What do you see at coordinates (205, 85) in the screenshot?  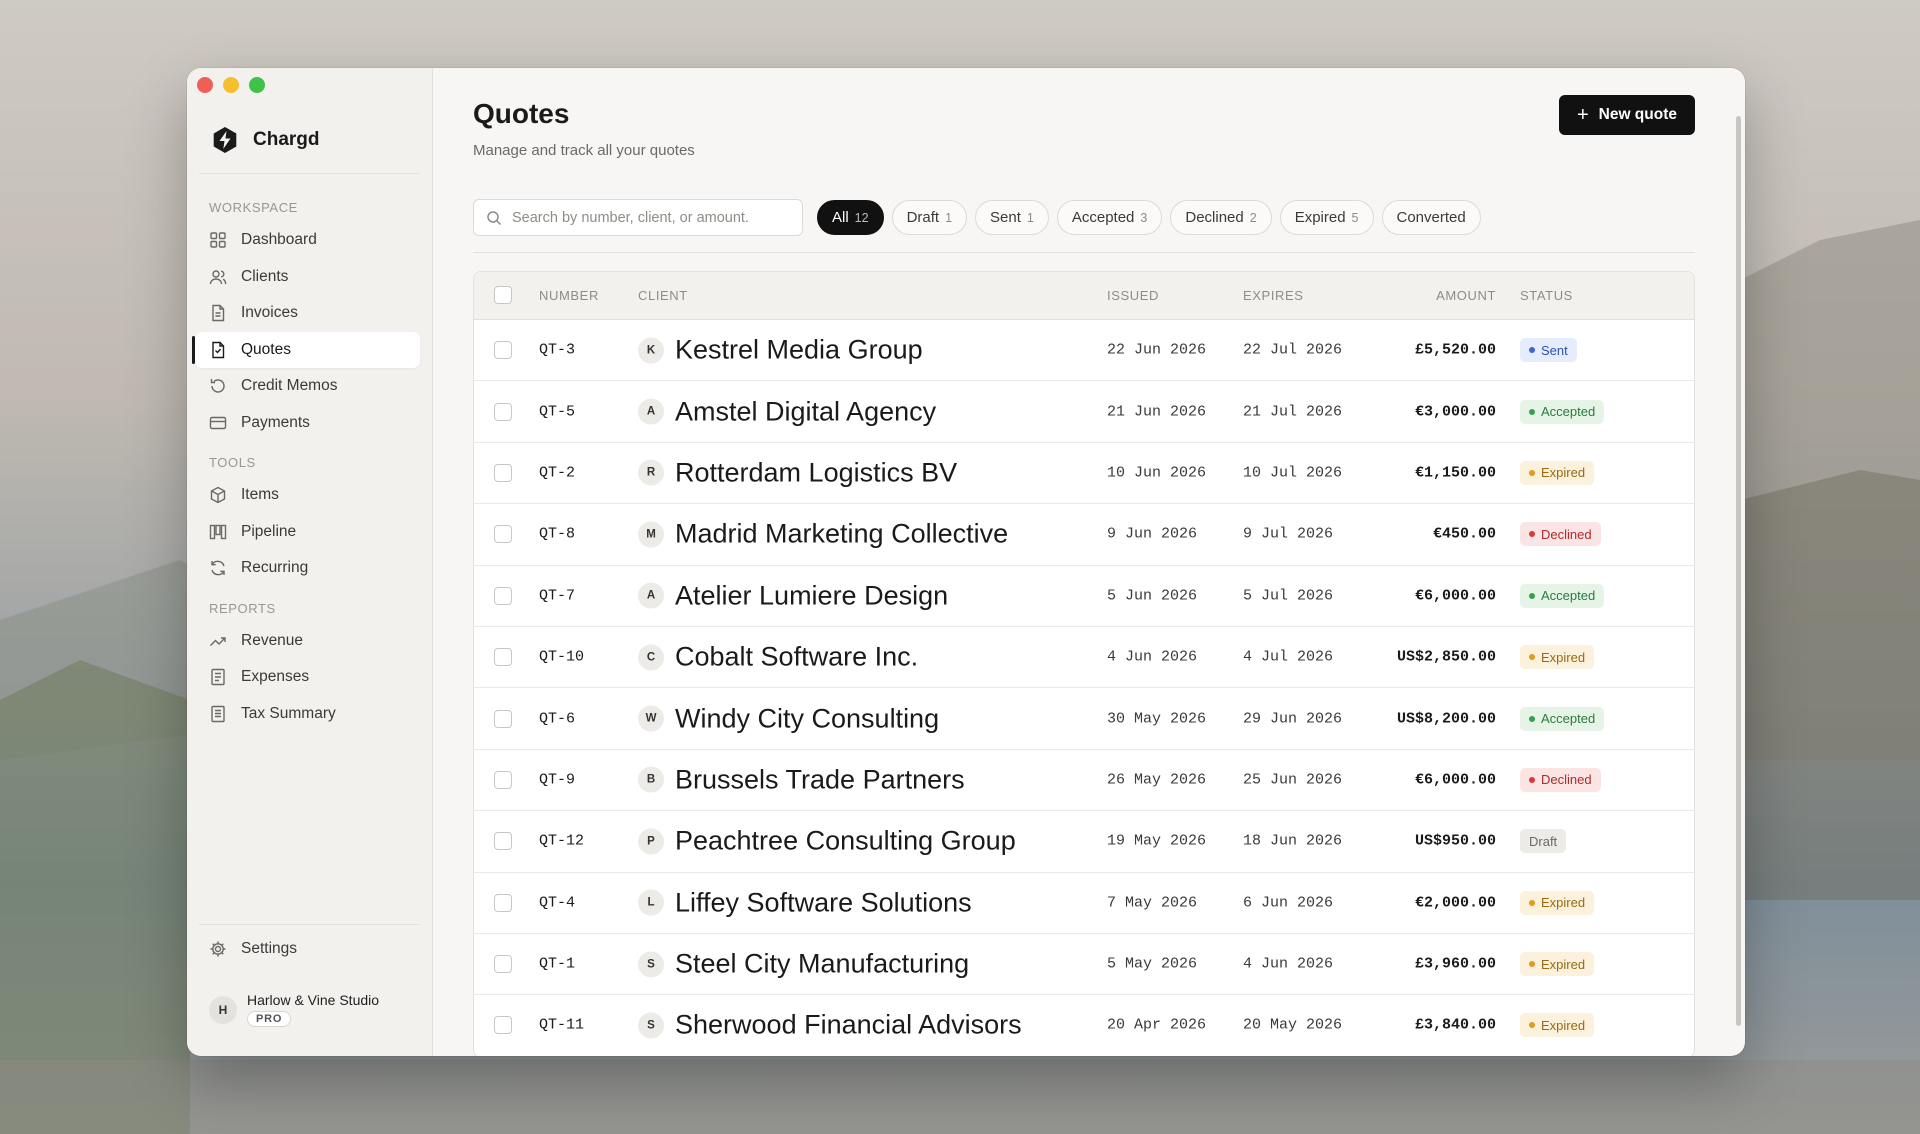 I see `close-window-button` at bounding box center [205, 85].